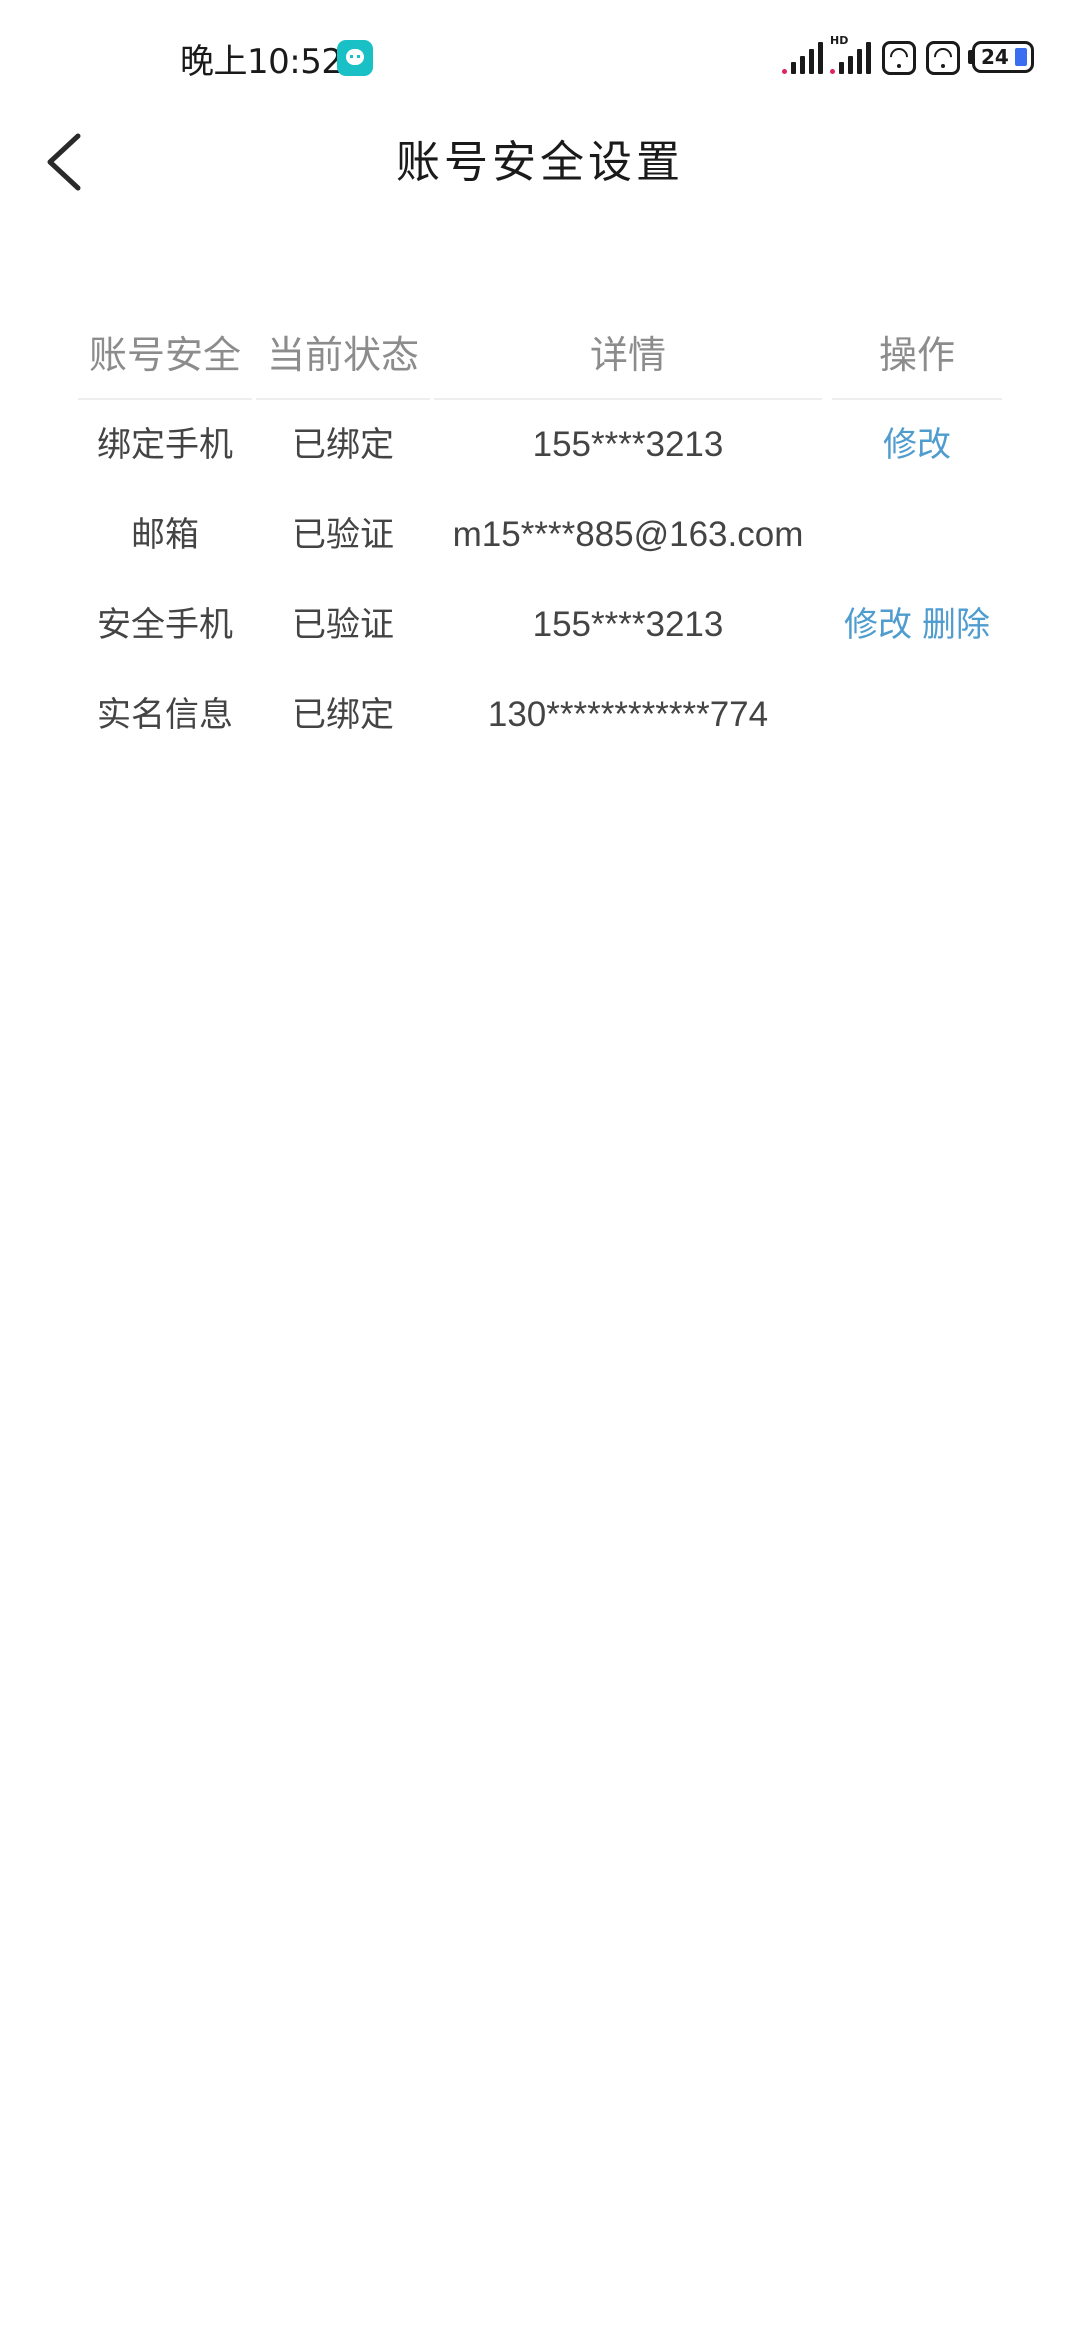 This screenshot has width=1080, height=2340. I want to click on edit-bound-phone-link: 修改, so click(917, 445).